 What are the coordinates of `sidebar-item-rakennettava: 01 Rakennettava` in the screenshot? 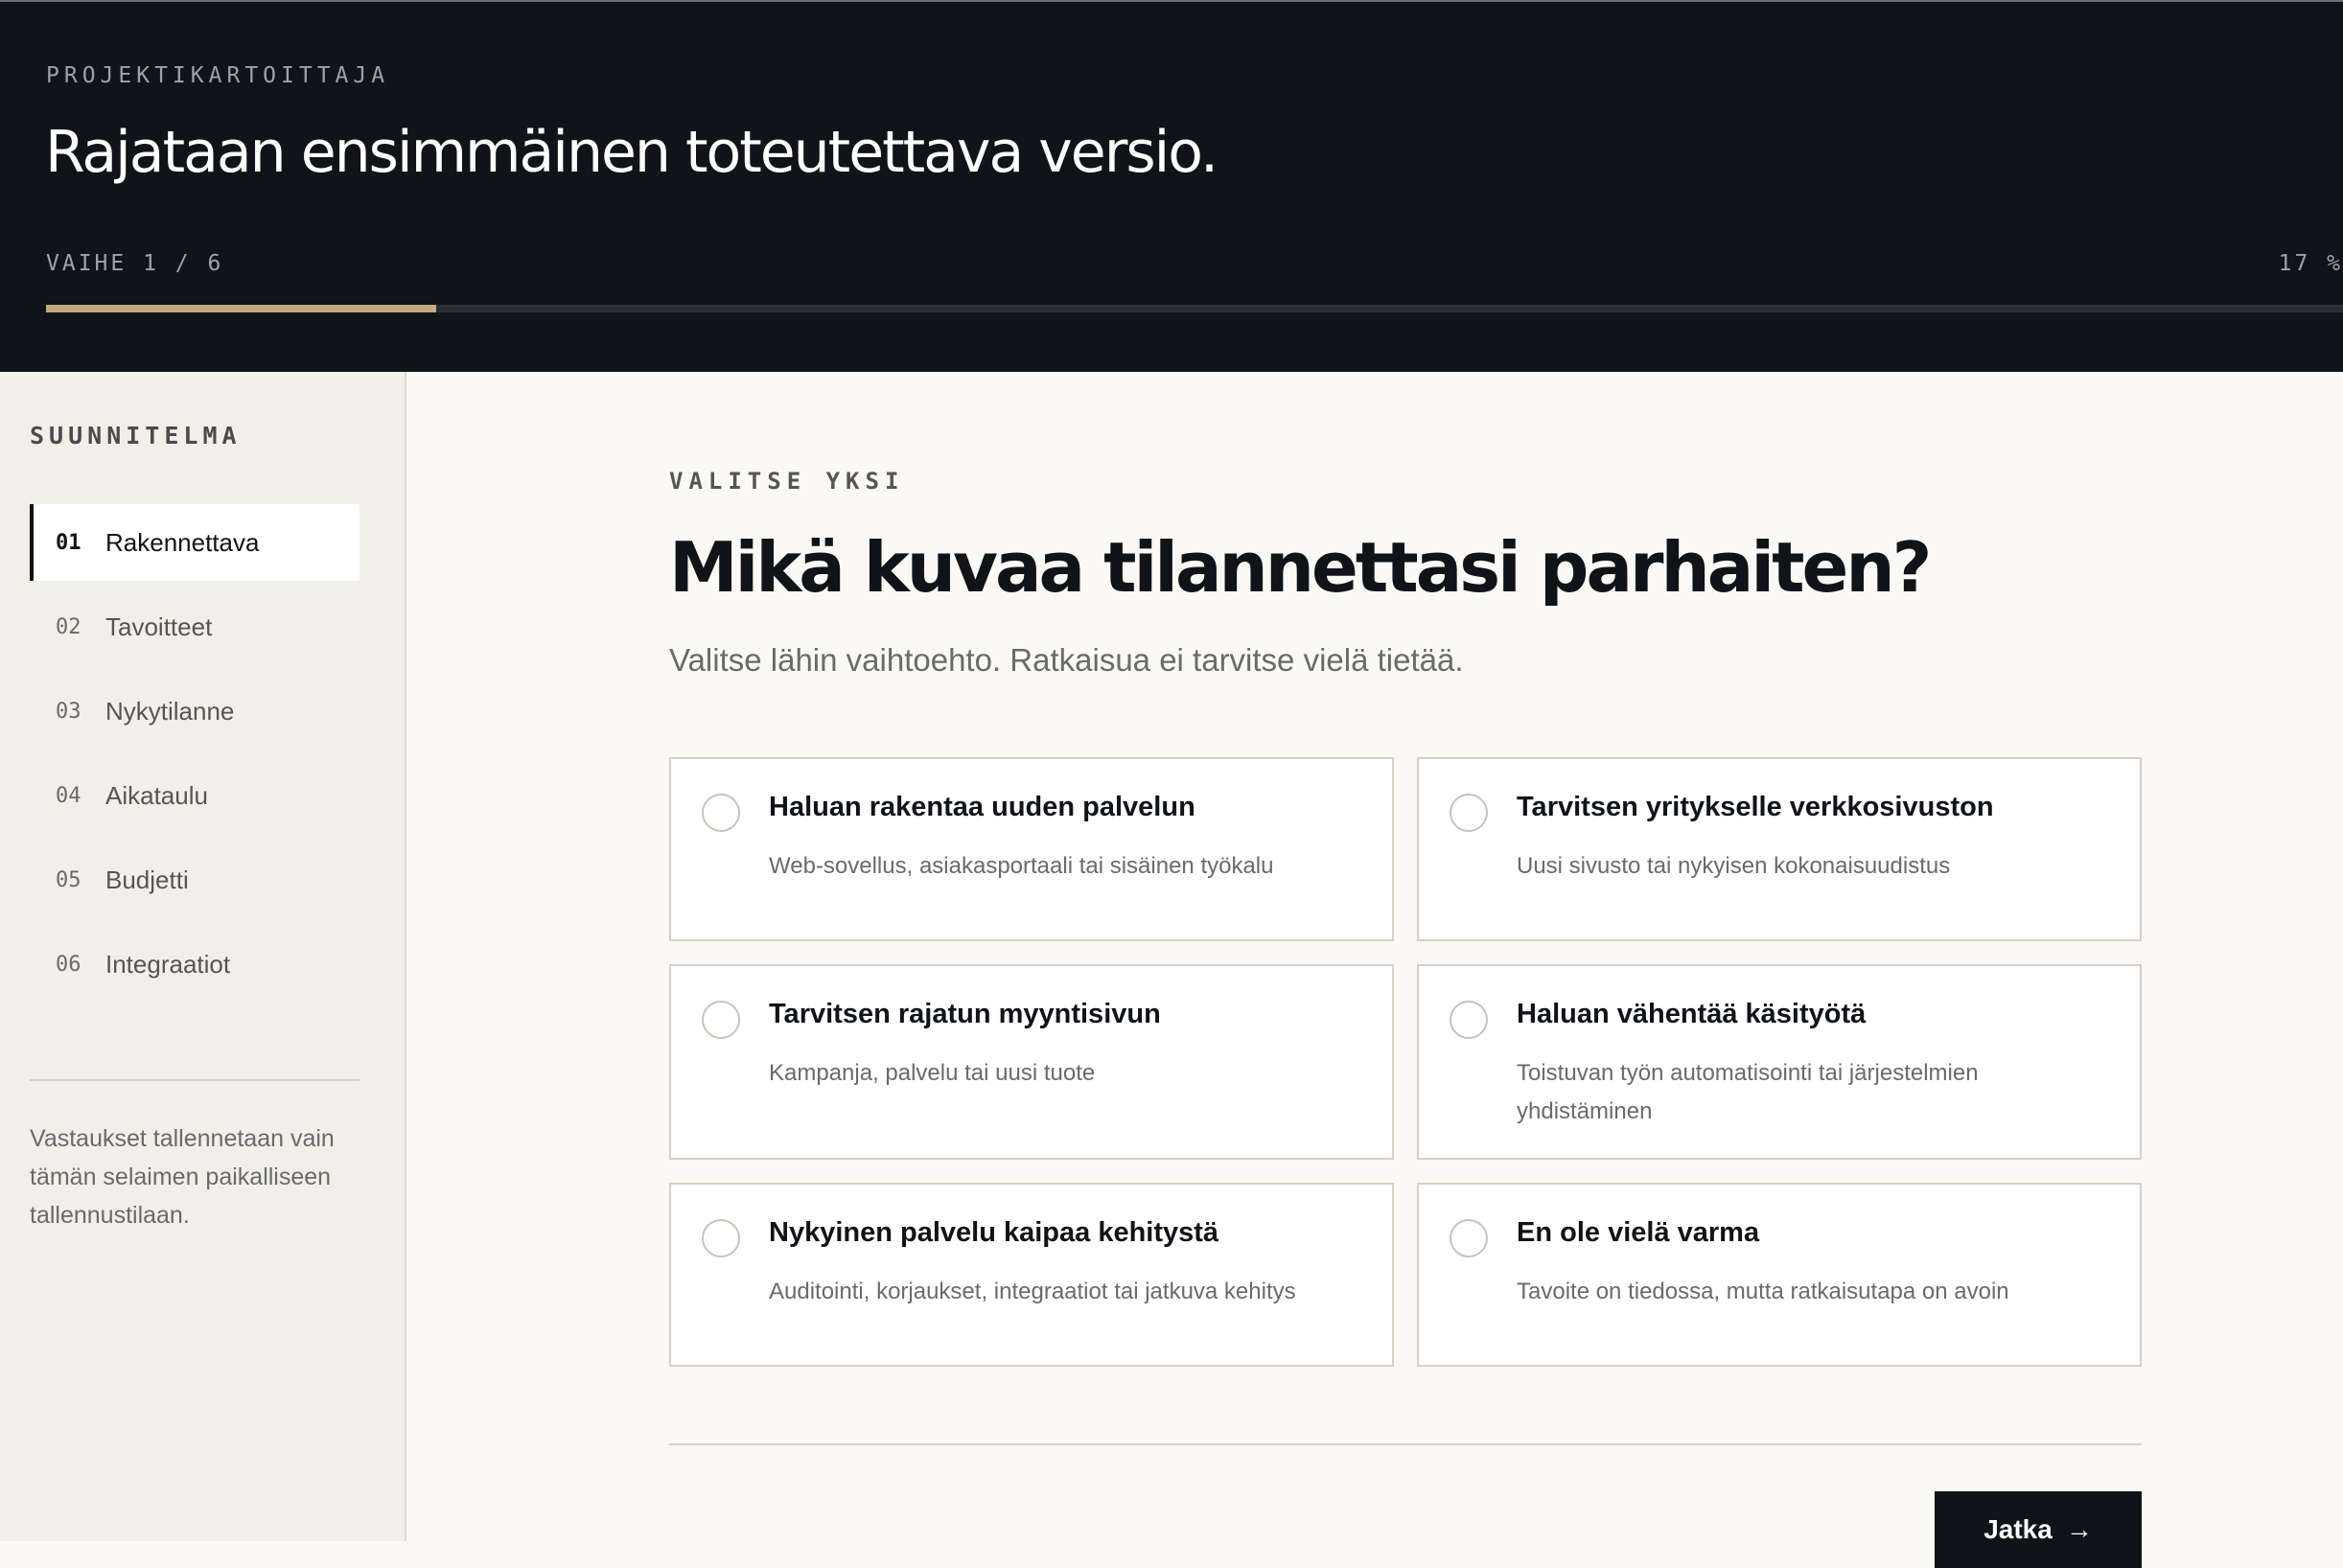 It's located at (195, 542).